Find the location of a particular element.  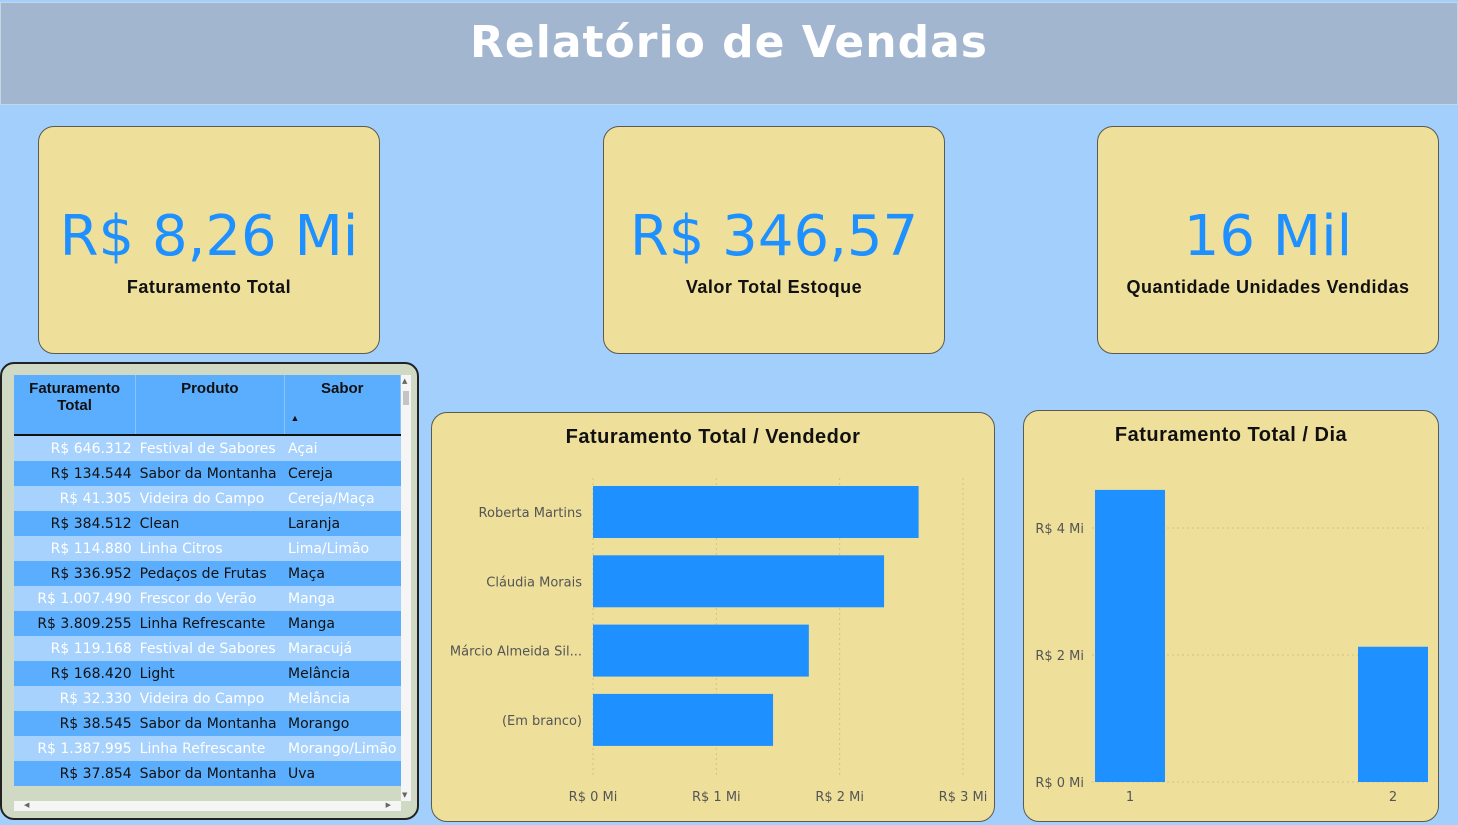

kpi-card-faturamento: R$ 8,26 Mi Faturamento Total is located at coordinates (209, 240).